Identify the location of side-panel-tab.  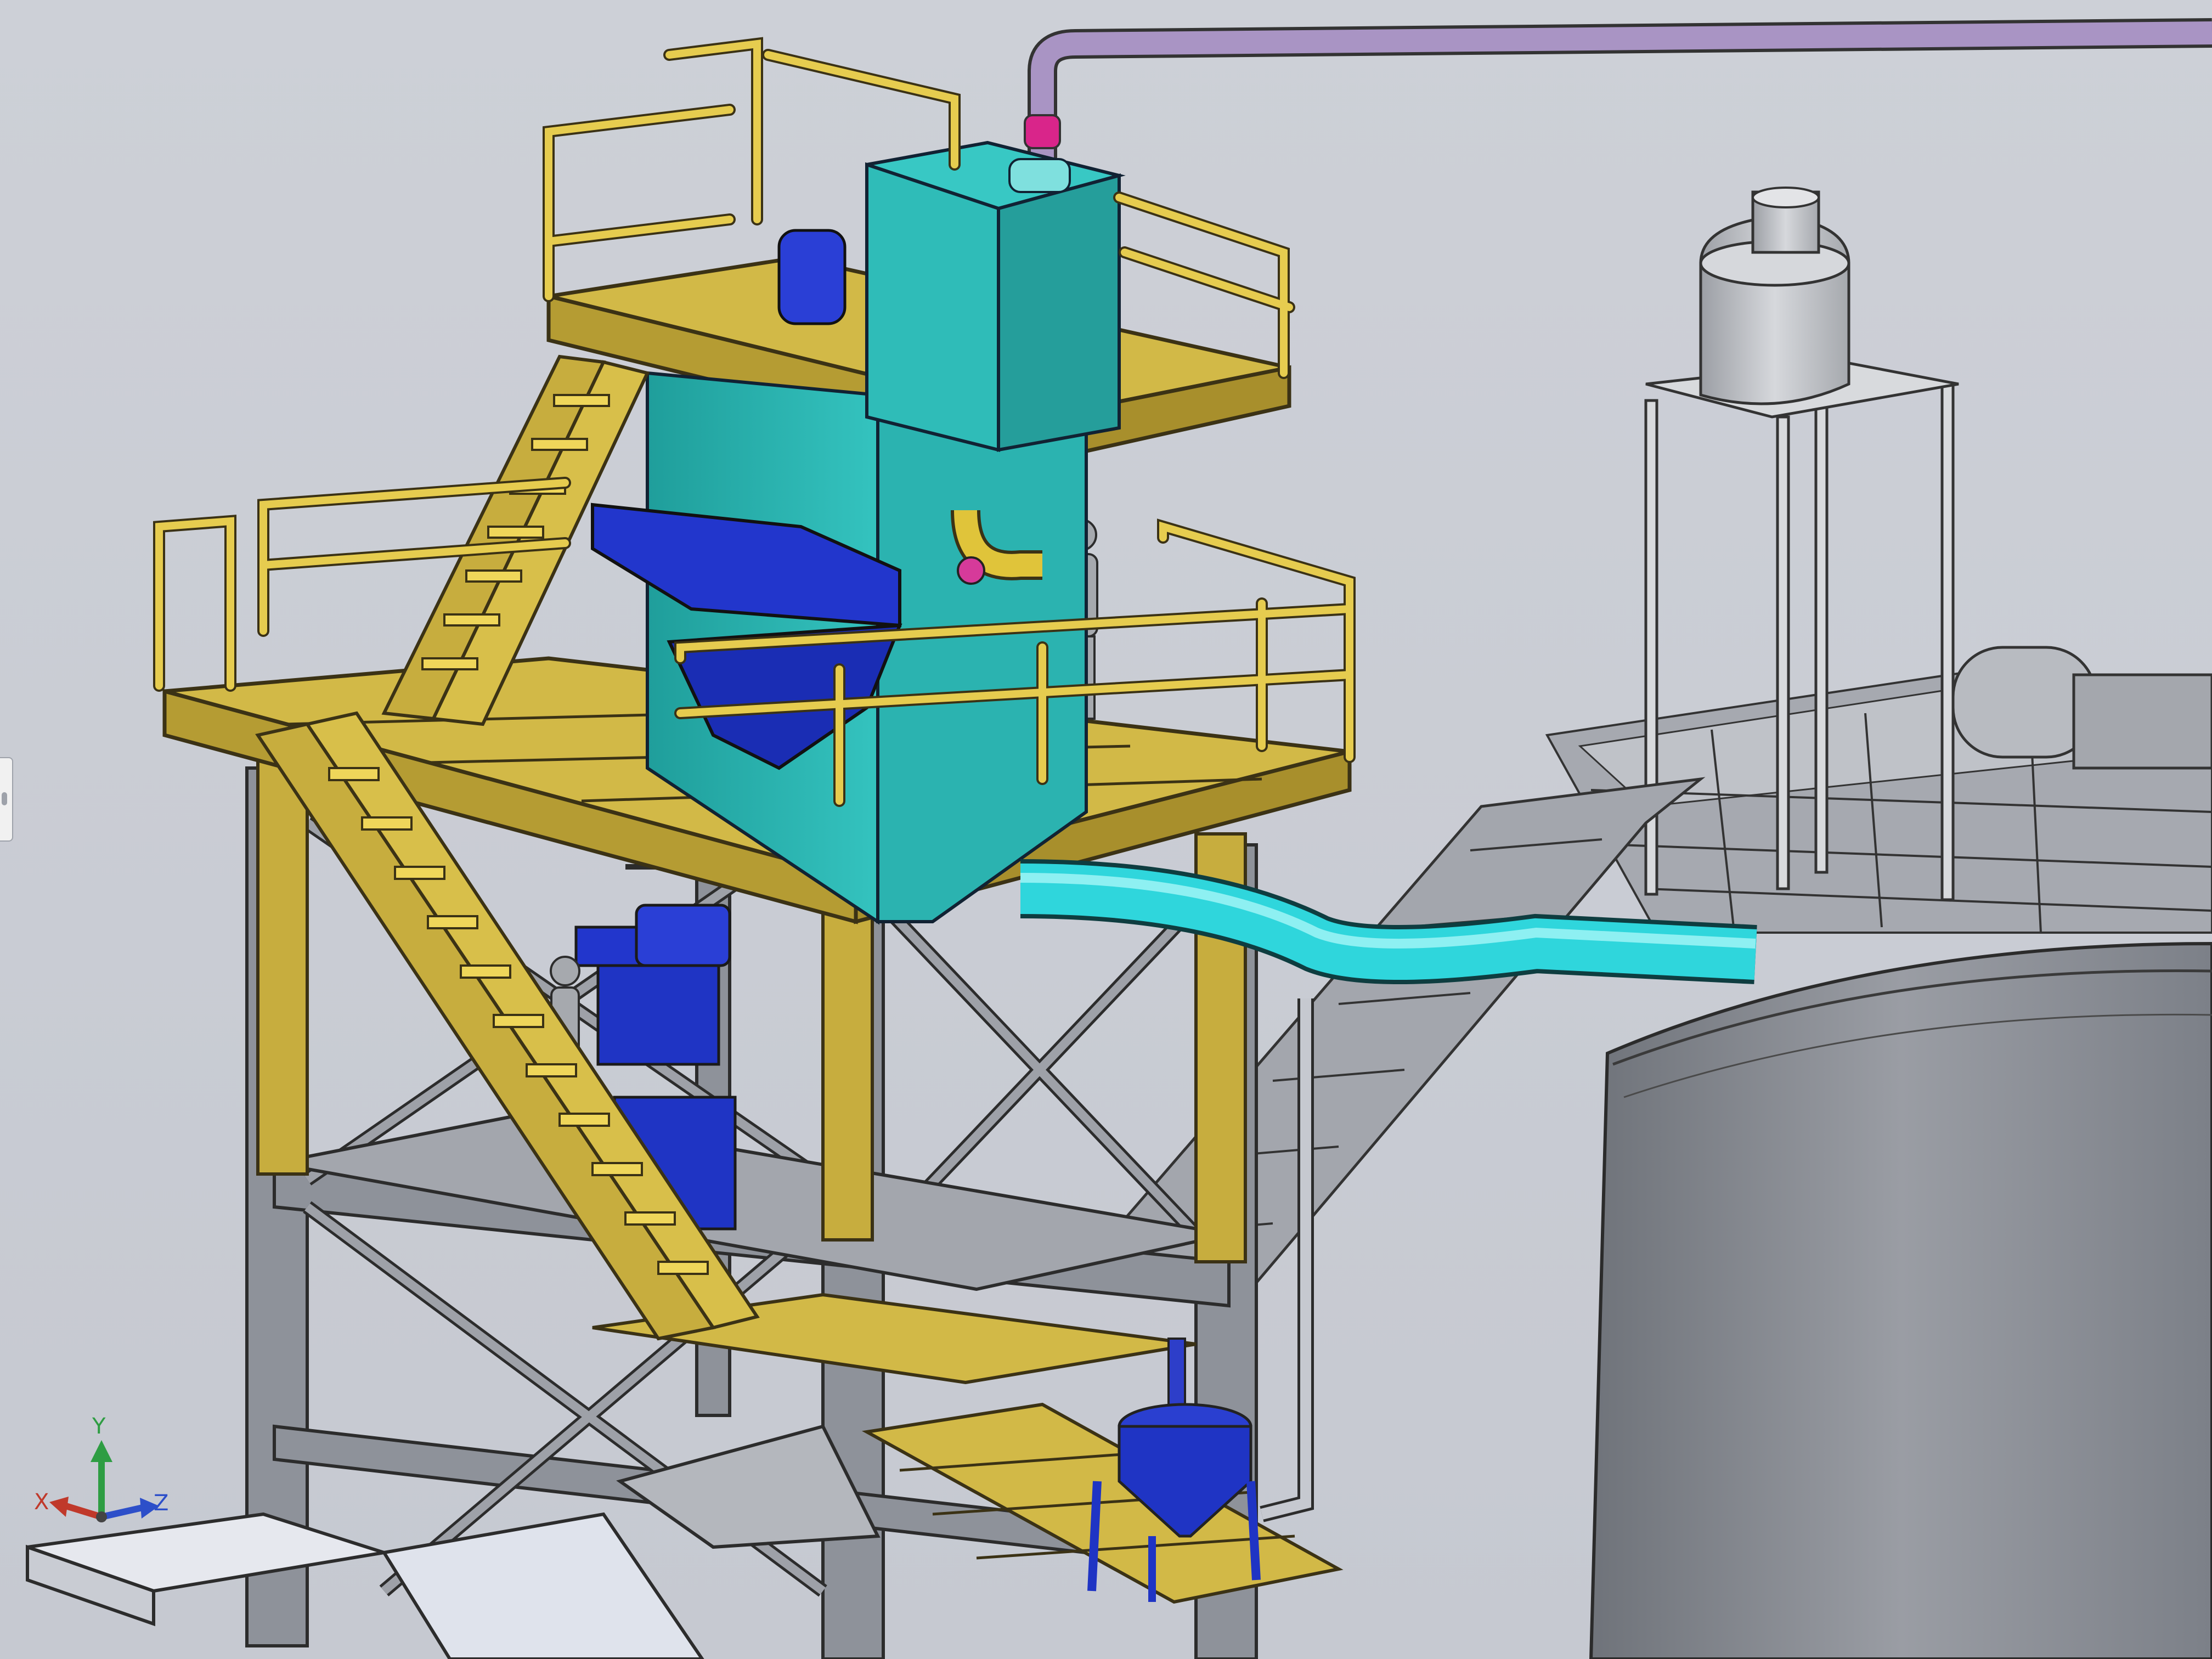
(6, 799).